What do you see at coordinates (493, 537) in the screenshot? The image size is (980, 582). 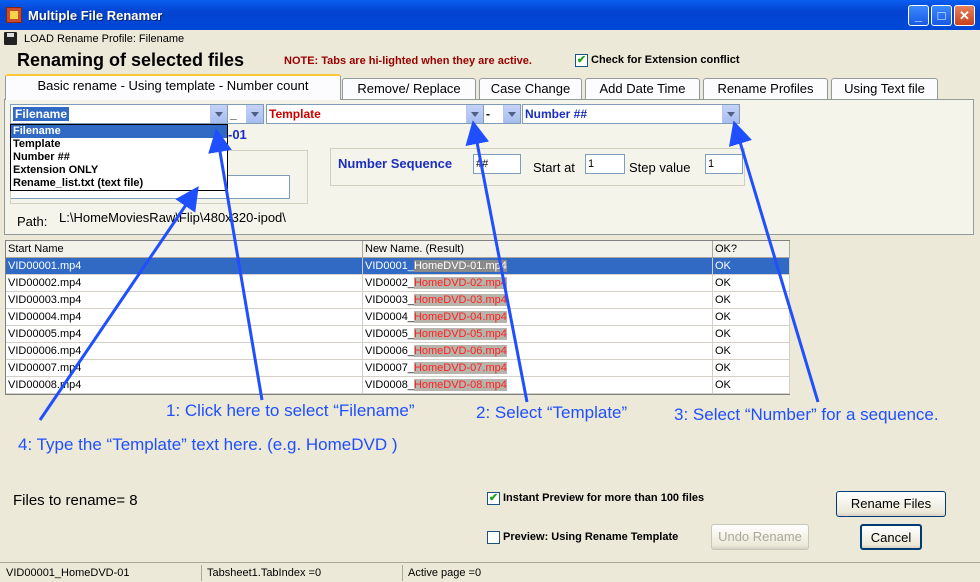 I see `preview-template-checkbox` at bounding box center [493, 537].